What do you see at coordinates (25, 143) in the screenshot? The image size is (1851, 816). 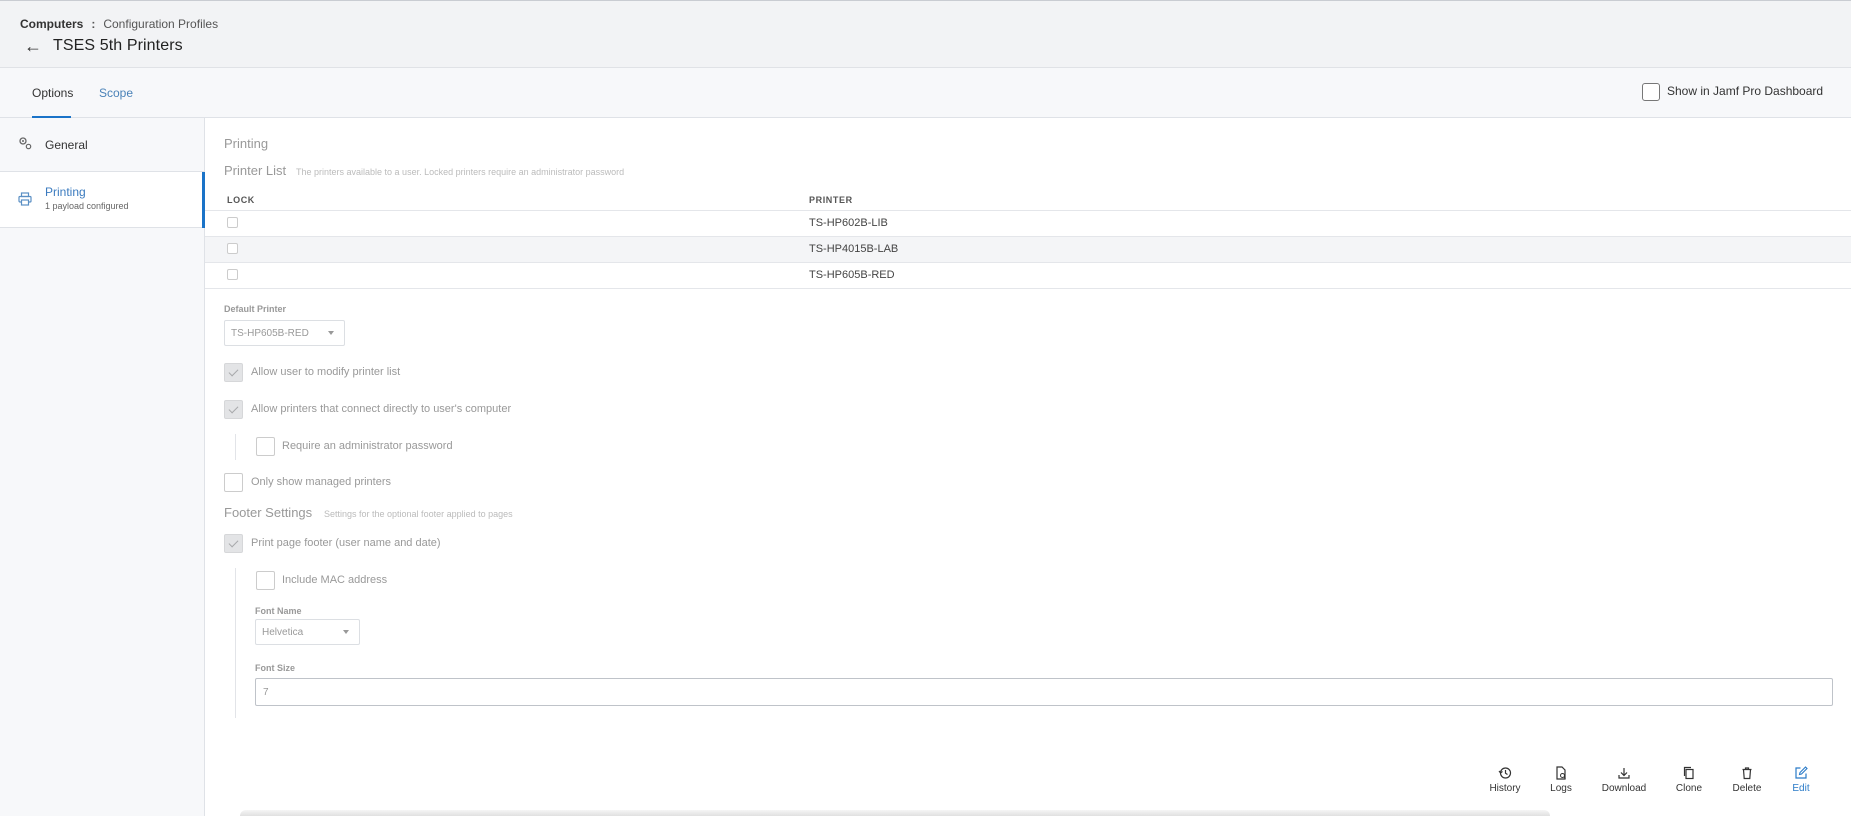 I see `gear-icon` at bounding box center [25, 143].